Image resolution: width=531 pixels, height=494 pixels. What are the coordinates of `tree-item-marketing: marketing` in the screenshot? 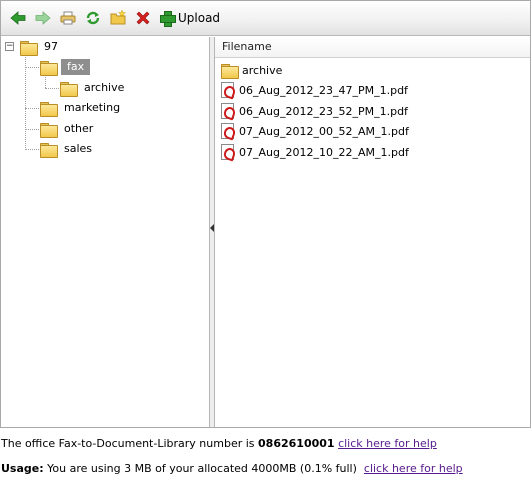 It's located at (81, 108).